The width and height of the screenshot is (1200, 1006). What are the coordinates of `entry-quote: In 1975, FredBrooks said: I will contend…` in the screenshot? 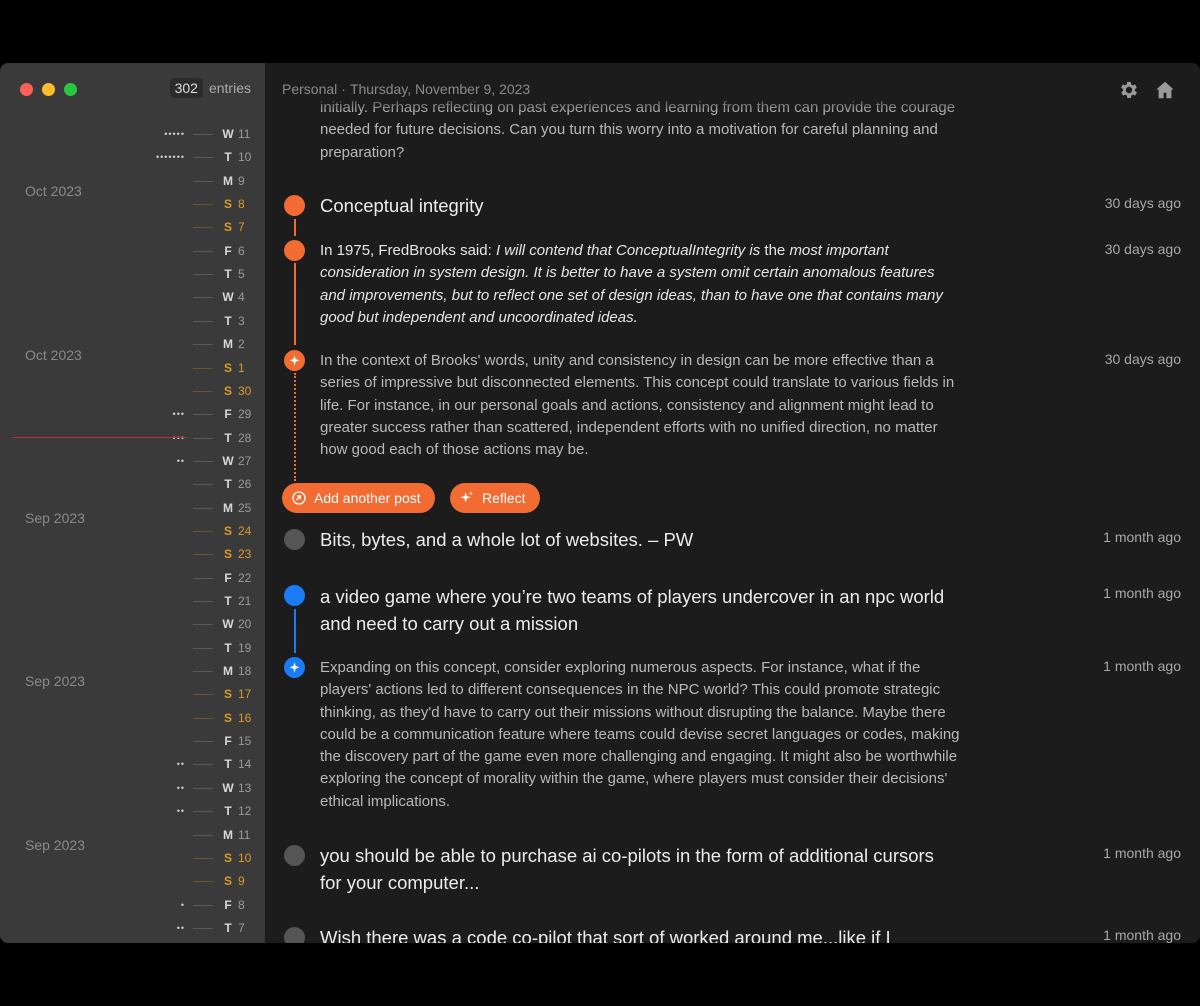 It's located at (640, 284).